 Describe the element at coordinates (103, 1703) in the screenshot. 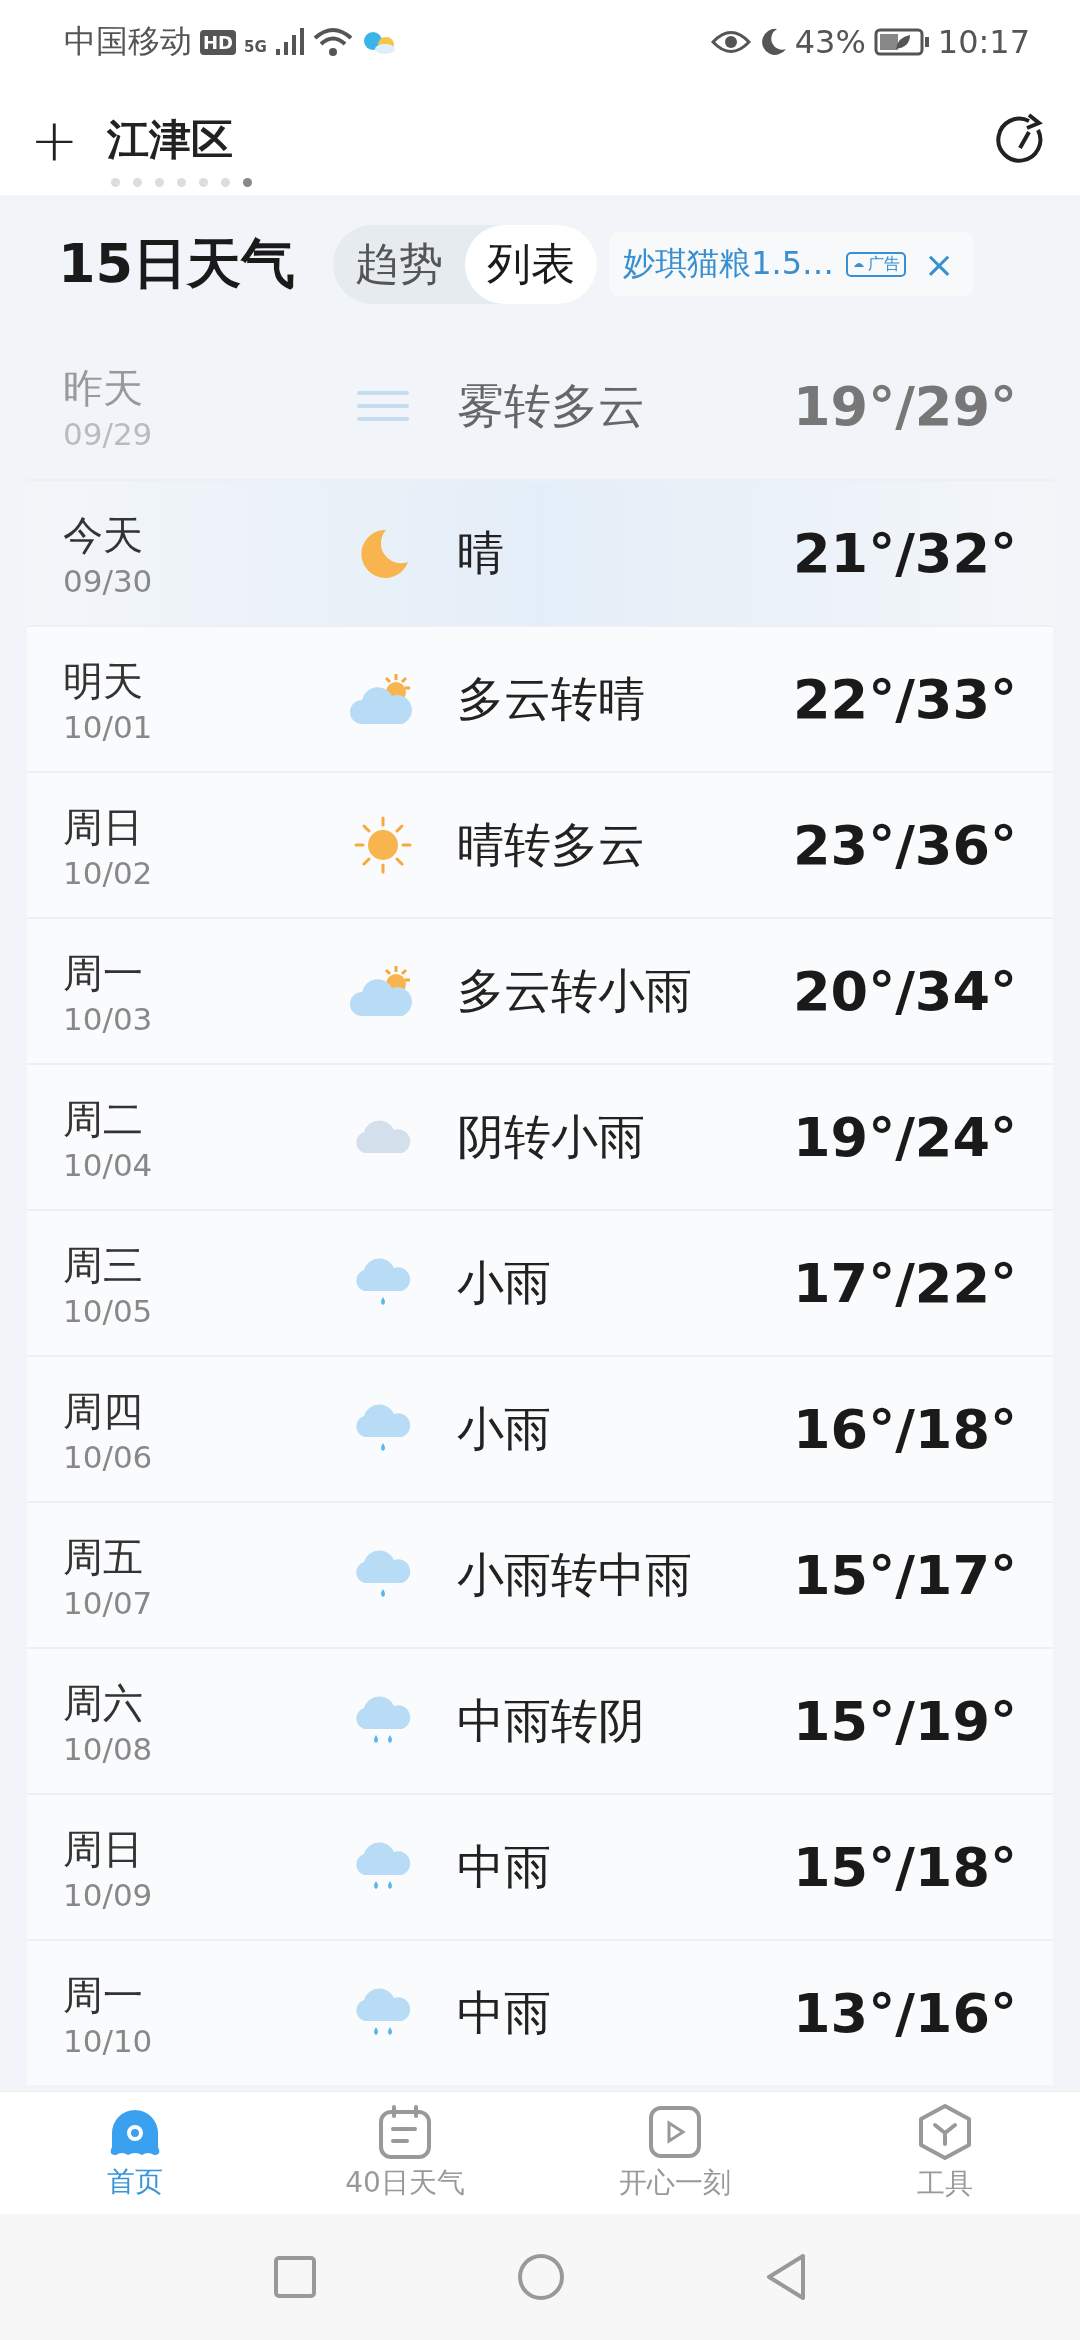

I see `day-label: 周六` at that location.